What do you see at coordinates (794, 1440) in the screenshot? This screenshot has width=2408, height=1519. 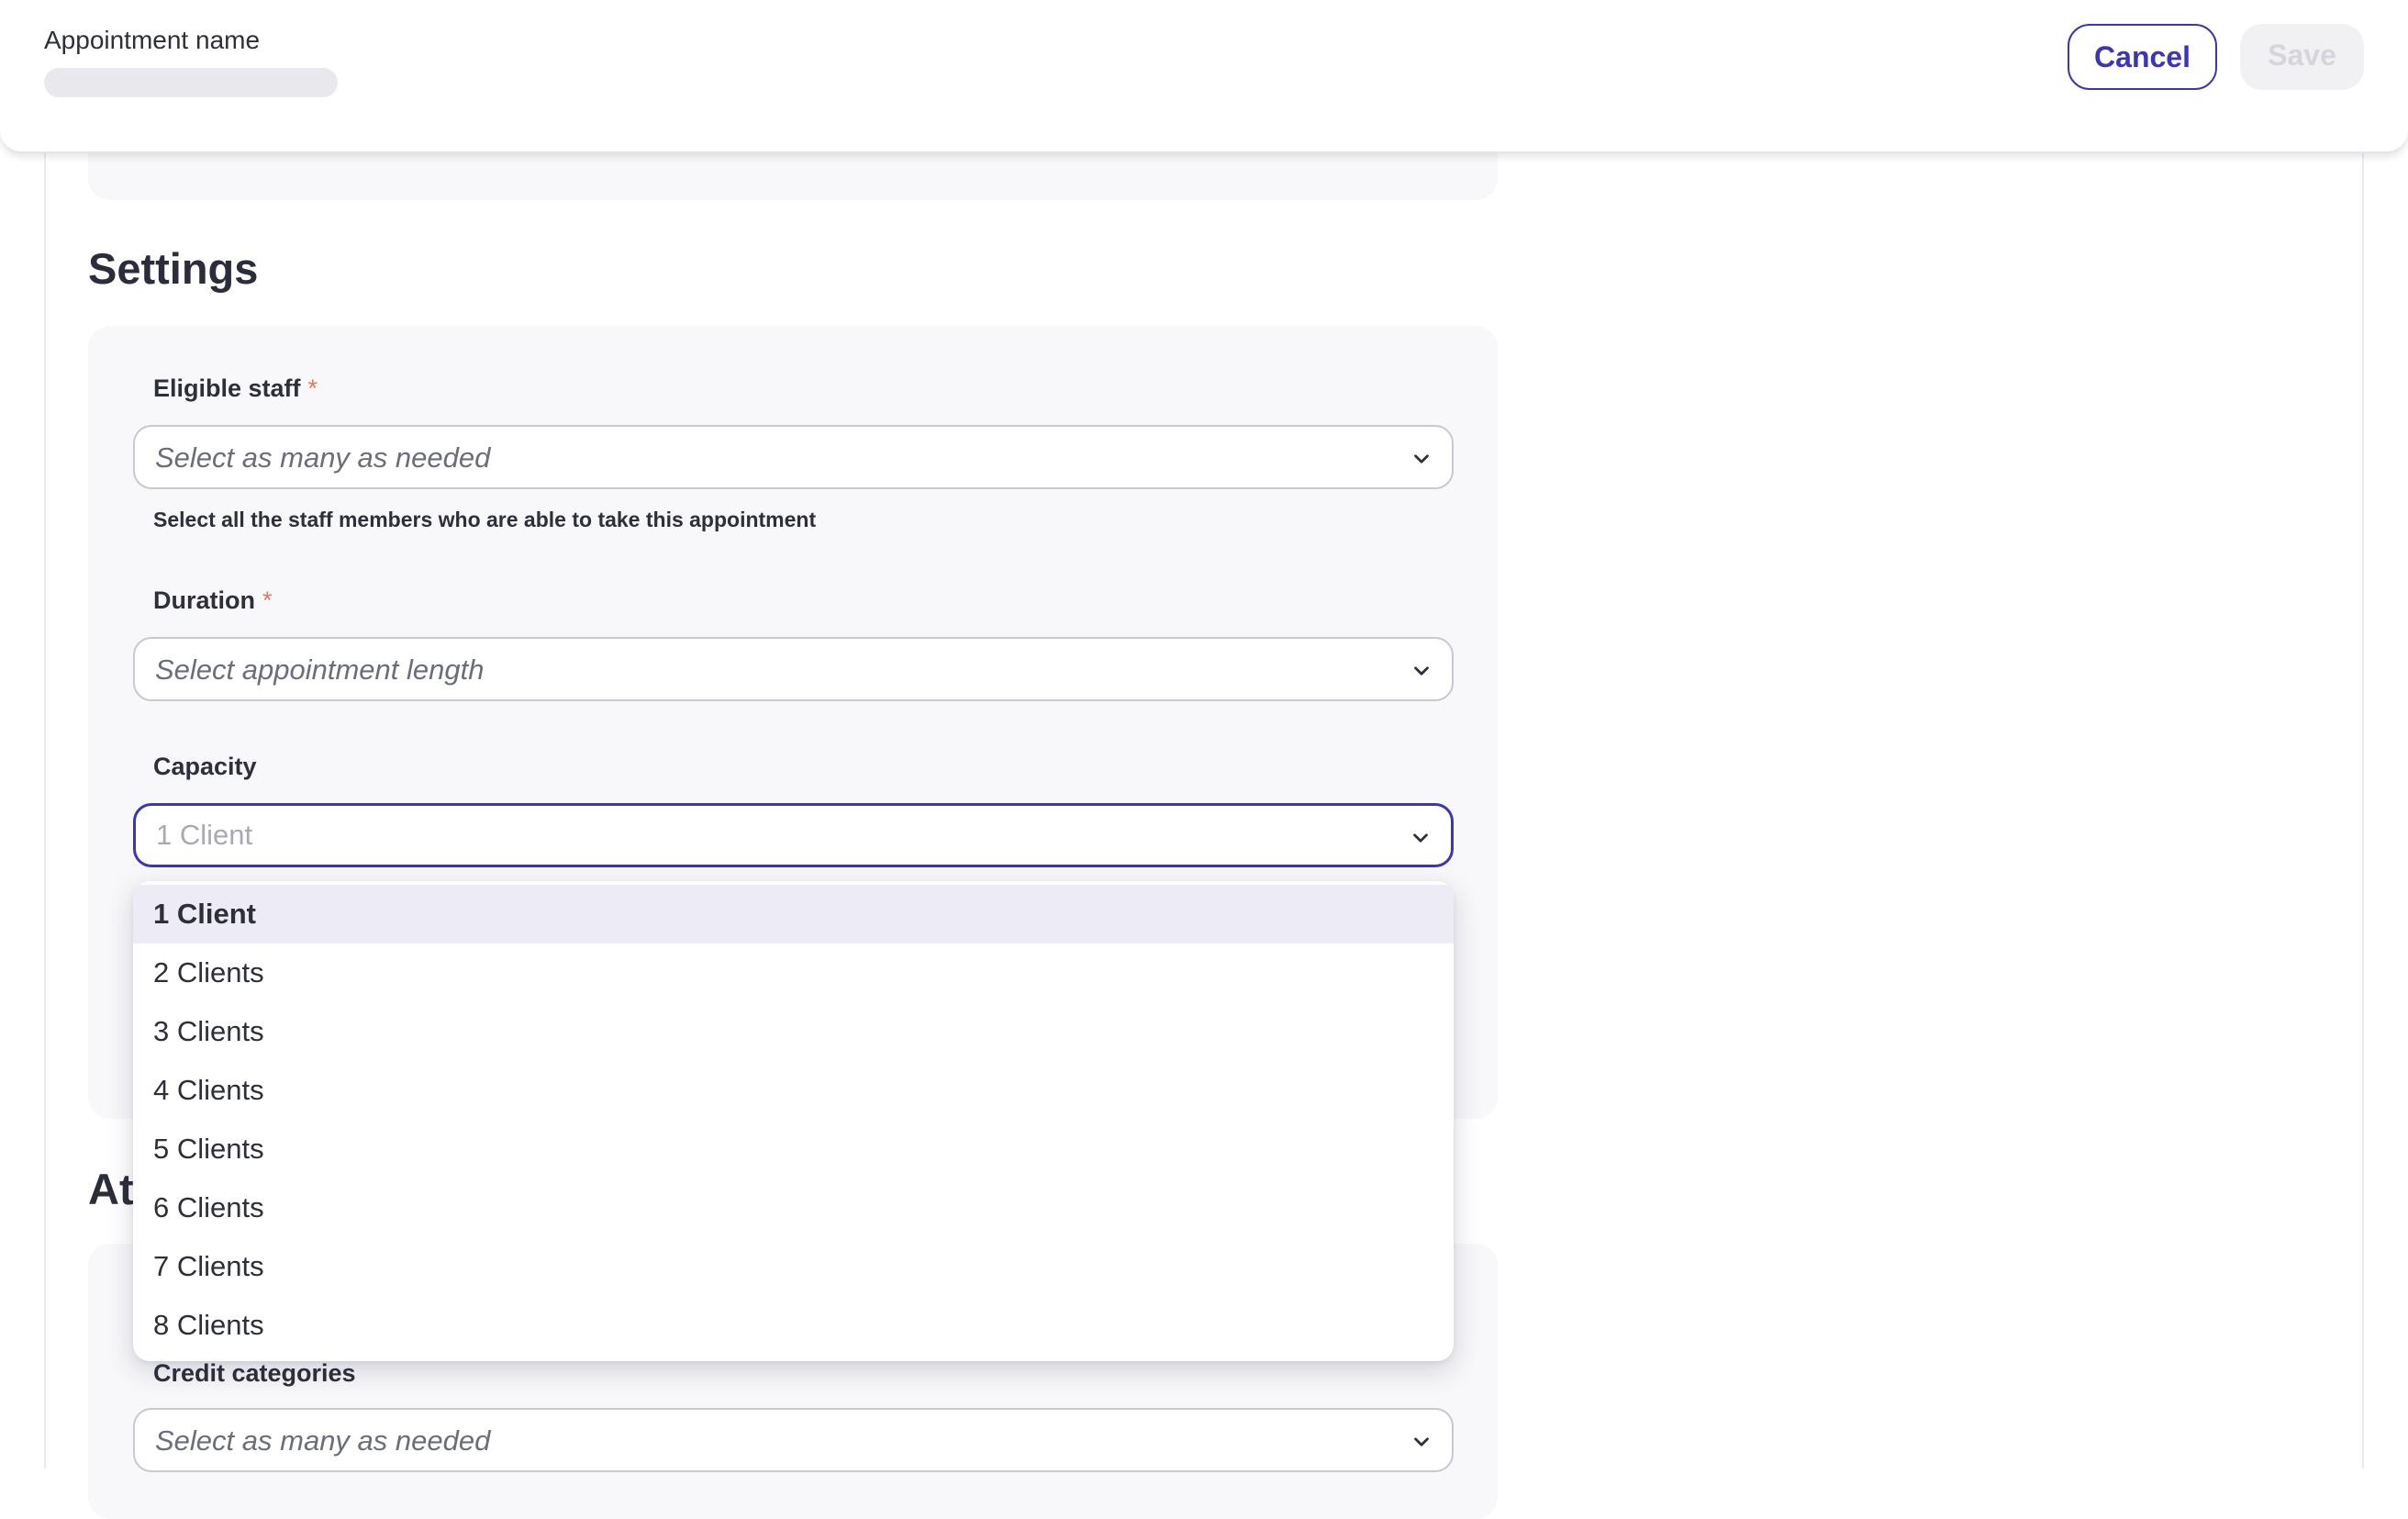 I see `credit-categories-select: Select as many as needed` at bounding box center [794, 1440].